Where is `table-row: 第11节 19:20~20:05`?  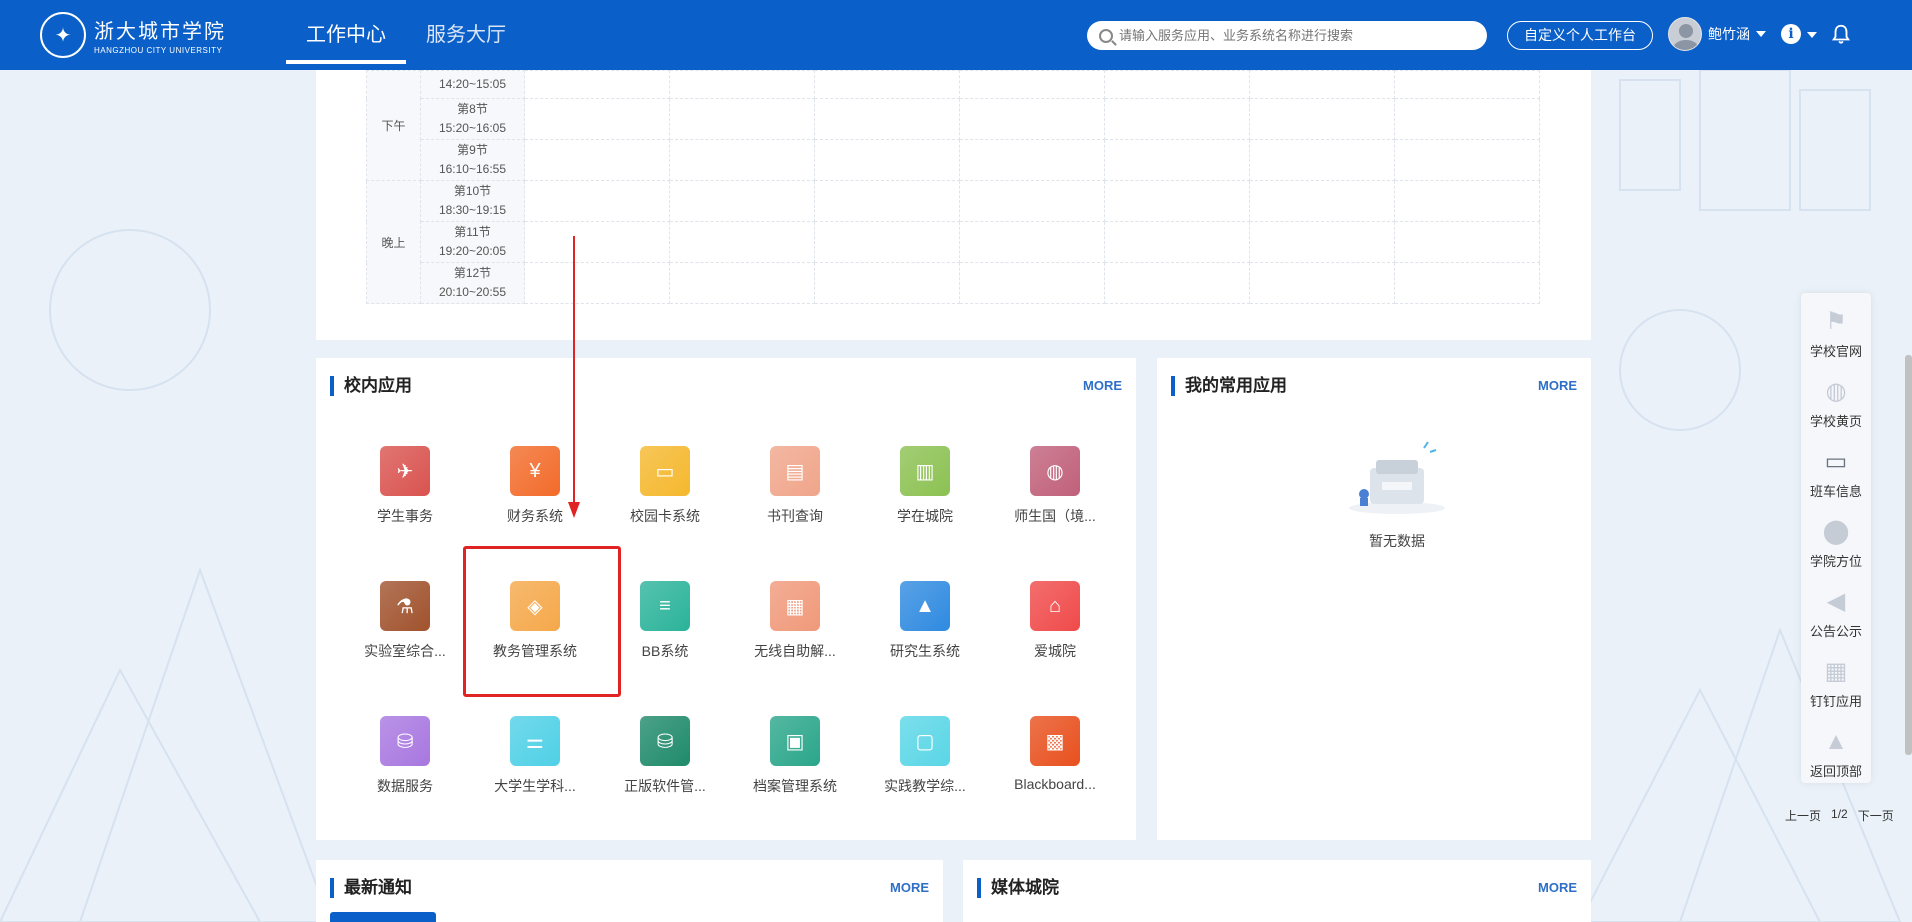 table-row: 第11节 19:20~20:05 is located at coordinates (953, 242).